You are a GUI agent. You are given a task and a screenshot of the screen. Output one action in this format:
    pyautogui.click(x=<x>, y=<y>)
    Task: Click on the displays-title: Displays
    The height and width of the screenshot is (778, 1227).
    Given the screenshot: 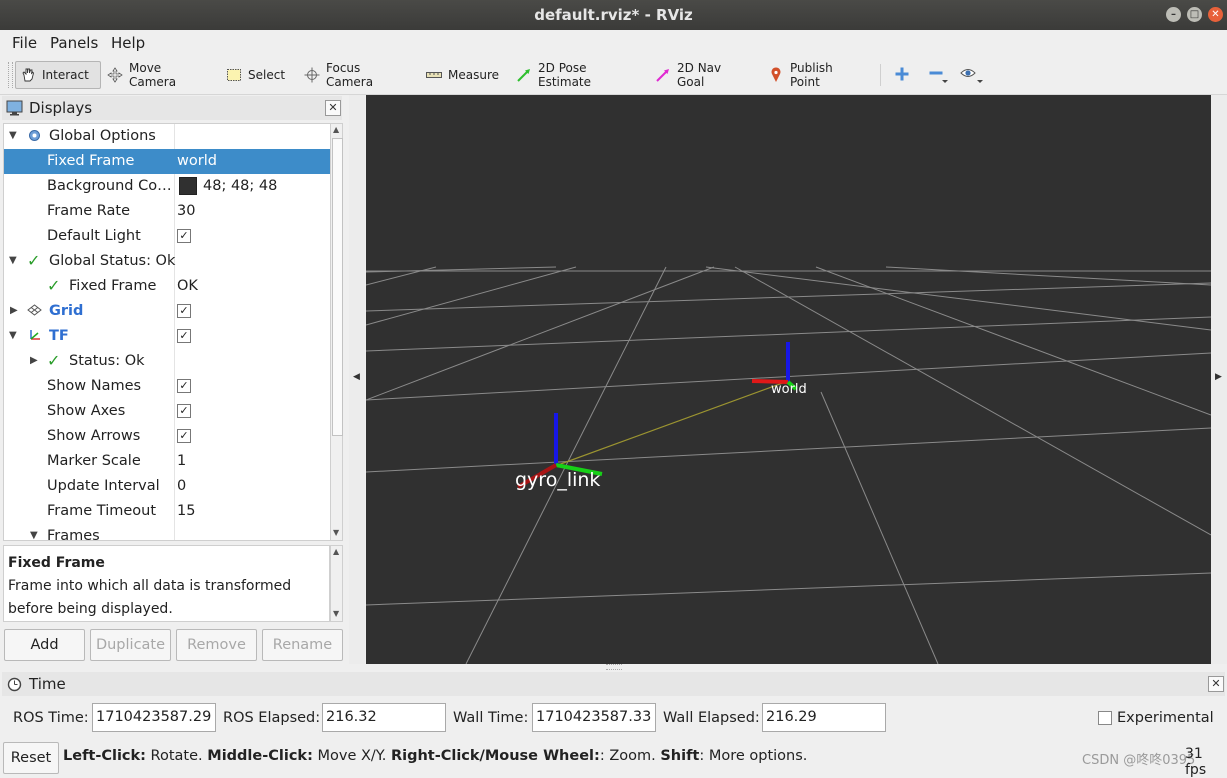 What is the action you would take?
    pyautogui.click(x=61, y=108)
    